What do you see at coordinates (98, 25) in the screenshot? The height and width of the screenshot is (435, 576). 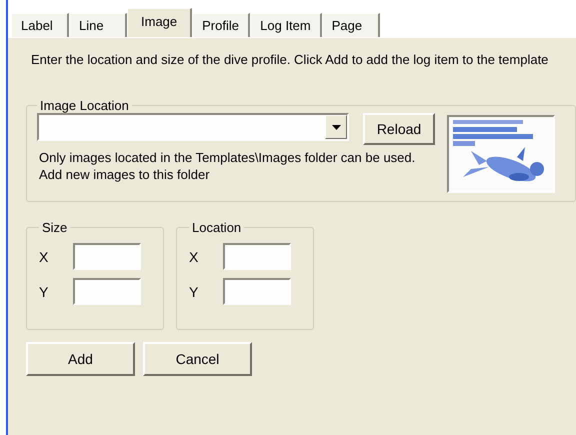 I see `tab: Line` at bounding box center [98, 25].